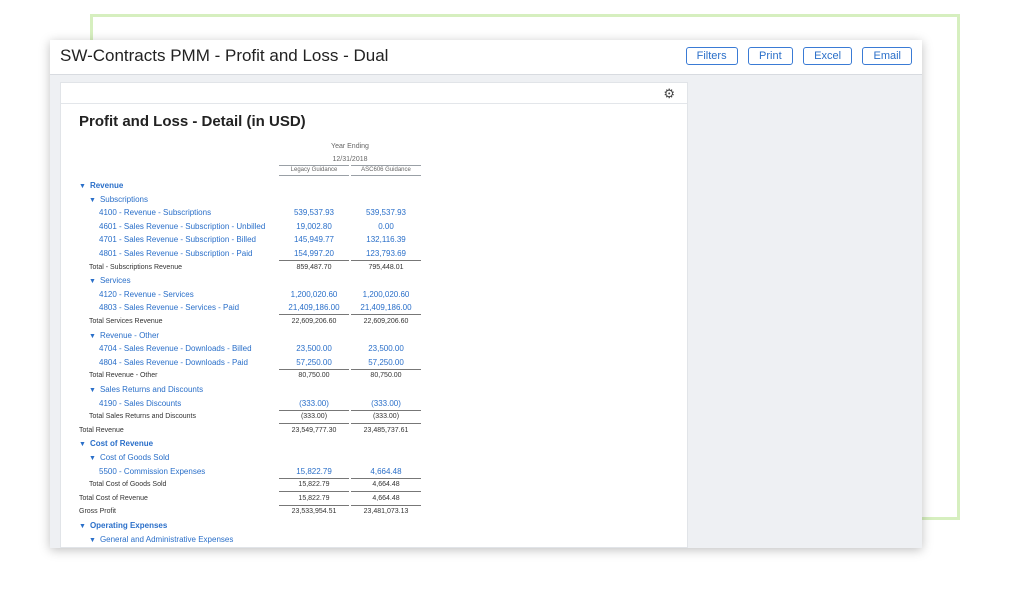 This screenshot has width=1024, height=607. I want to click on section-label: ▼ Cost of Revenue, so click(116, 444).